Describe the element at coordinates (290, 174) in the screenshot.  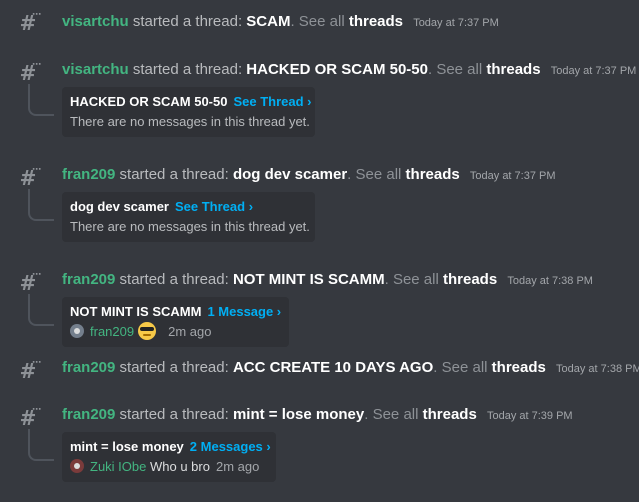
I see `thread-name: dog dev scamer` at that location.